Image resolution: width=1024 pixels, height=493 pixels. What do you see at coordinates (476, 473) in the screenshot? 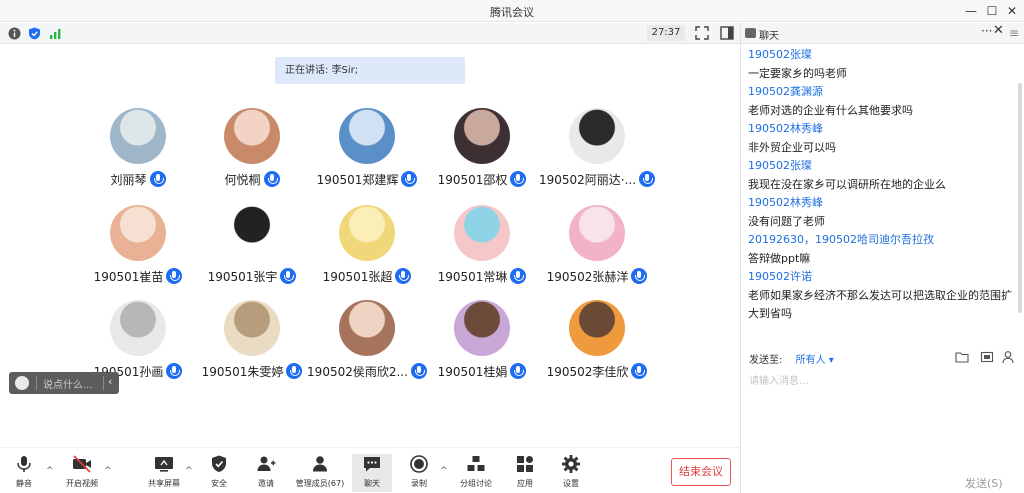
I see `breakout-rooms-button: 分组讨论` at bounding box center [476, 473].